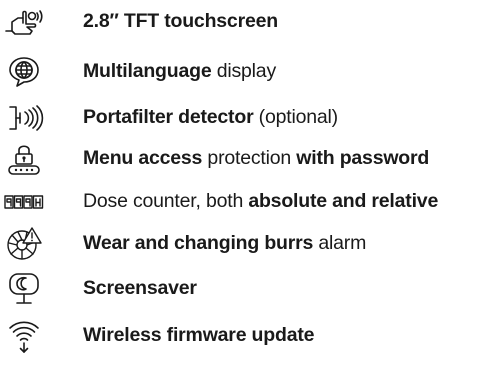  I want to click on feature-text-bold: Multilanguage, so click(147, 71).